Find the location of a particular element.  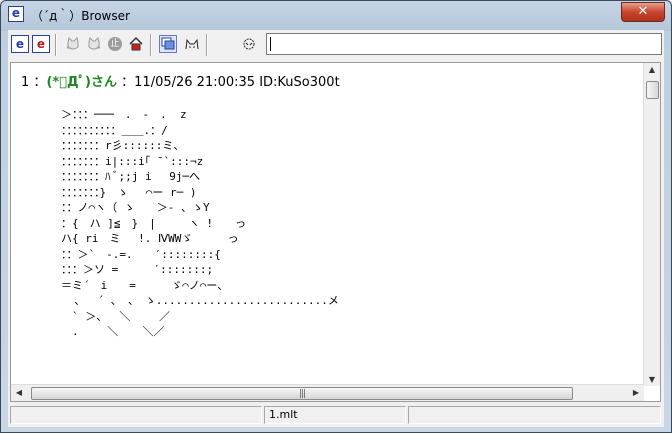

vertical-scroll-thumb is located at coordinates (652, 90).